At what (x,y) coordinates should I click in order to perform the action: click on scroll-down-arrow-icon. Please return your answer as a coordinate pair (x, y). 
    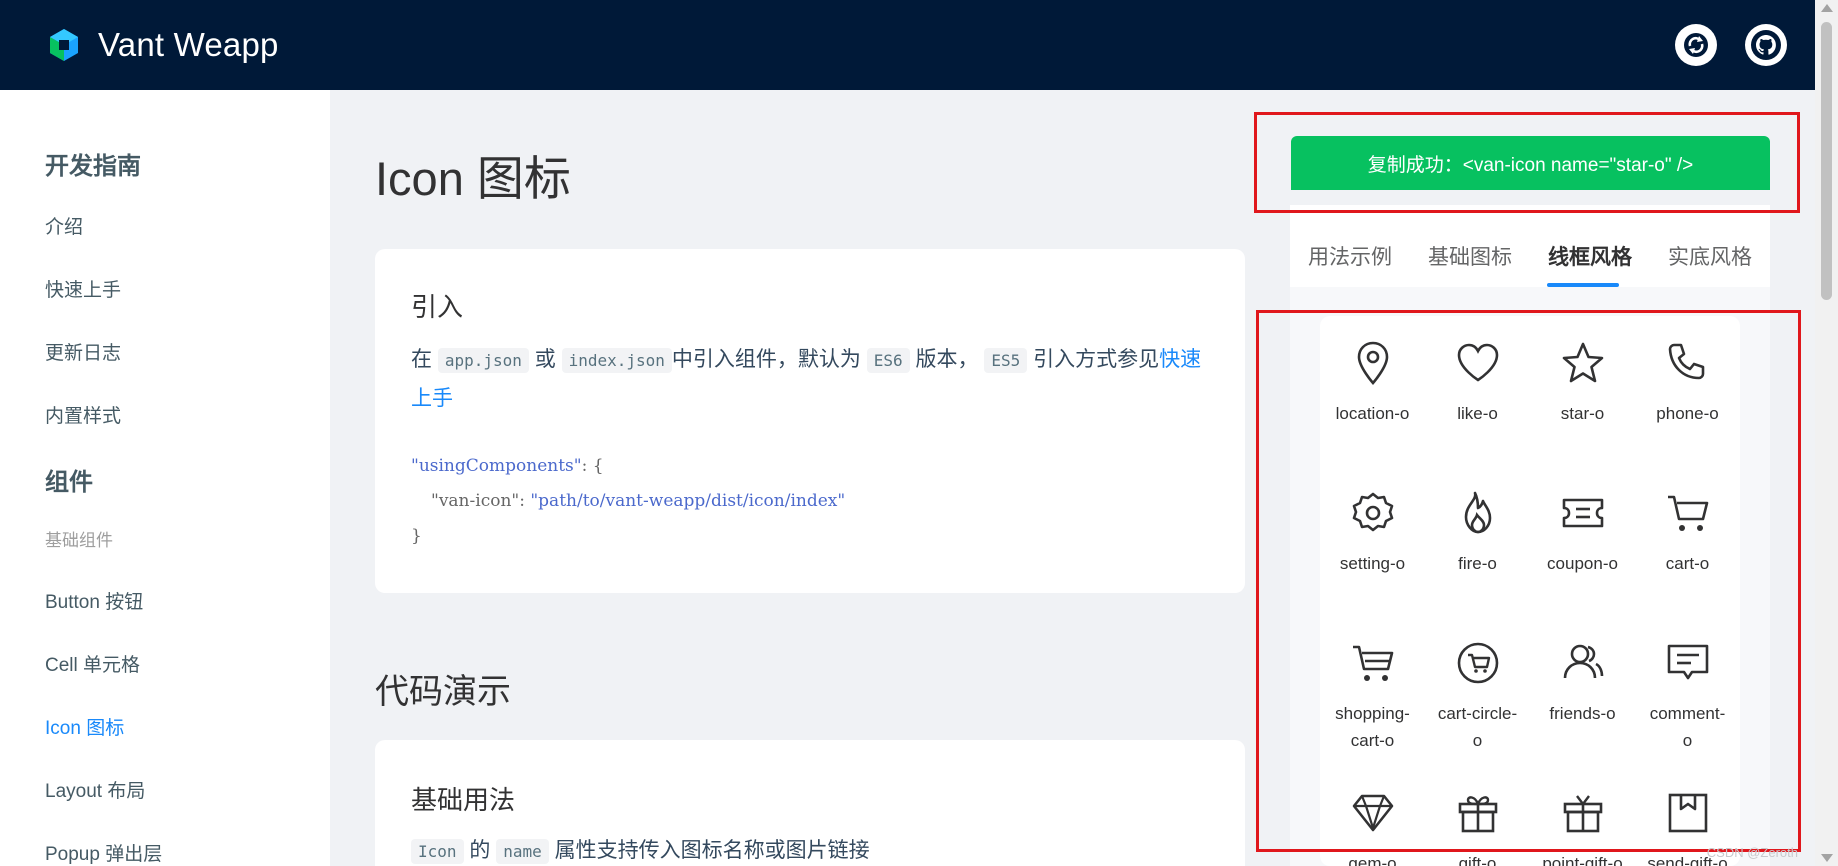
    Looking at the image, I should click on (1827, 858).